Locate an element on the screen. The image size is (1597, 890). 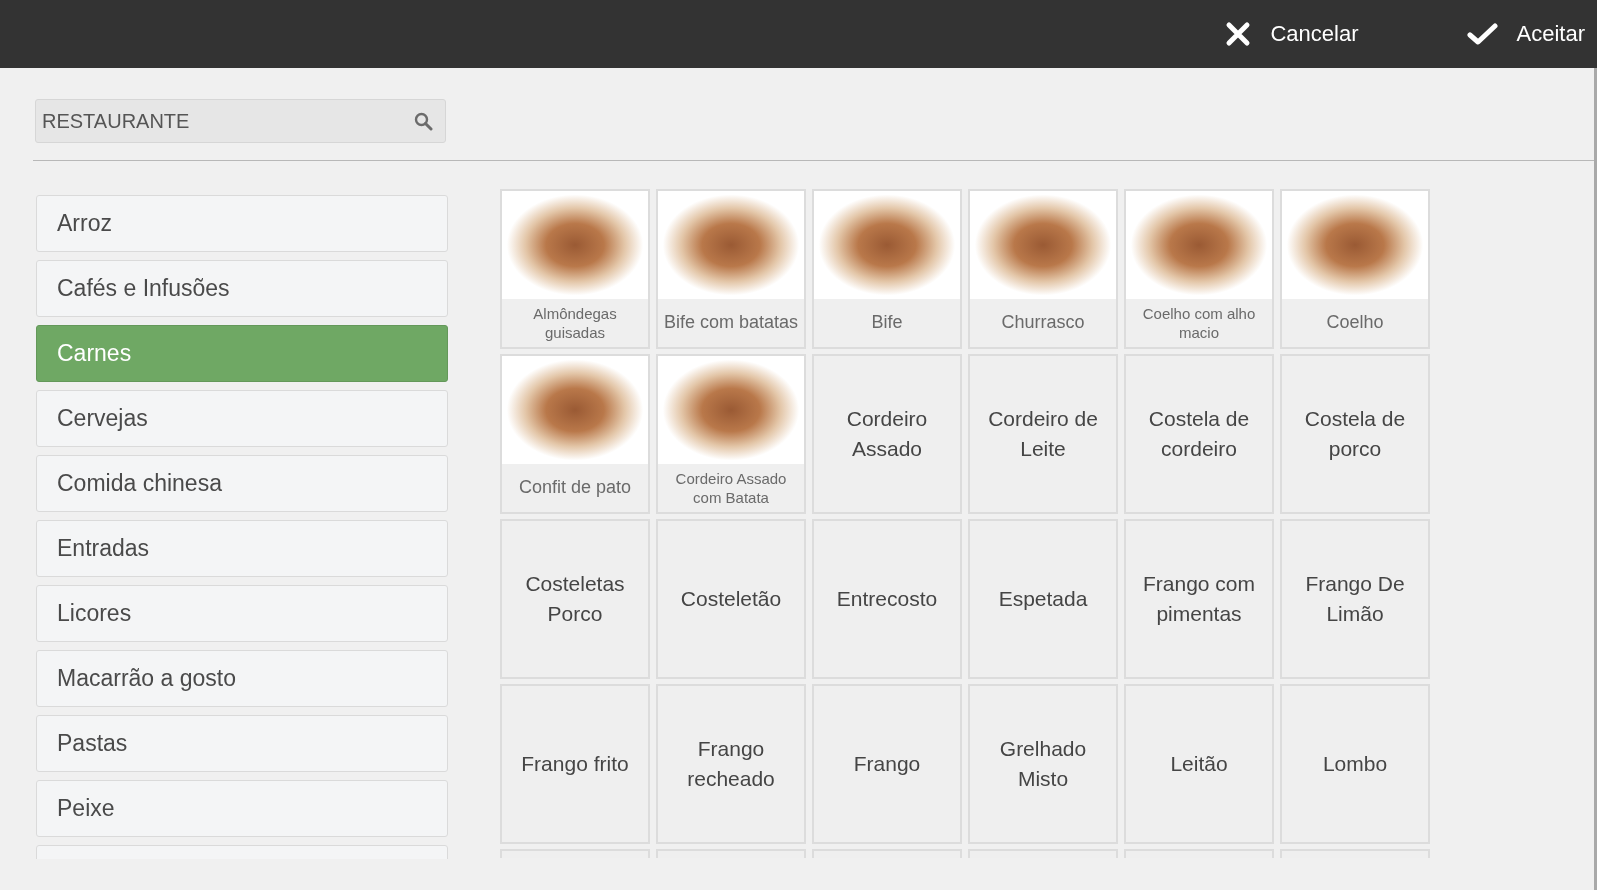
product-button: Confit de pato is located at coordinates (575, 434).